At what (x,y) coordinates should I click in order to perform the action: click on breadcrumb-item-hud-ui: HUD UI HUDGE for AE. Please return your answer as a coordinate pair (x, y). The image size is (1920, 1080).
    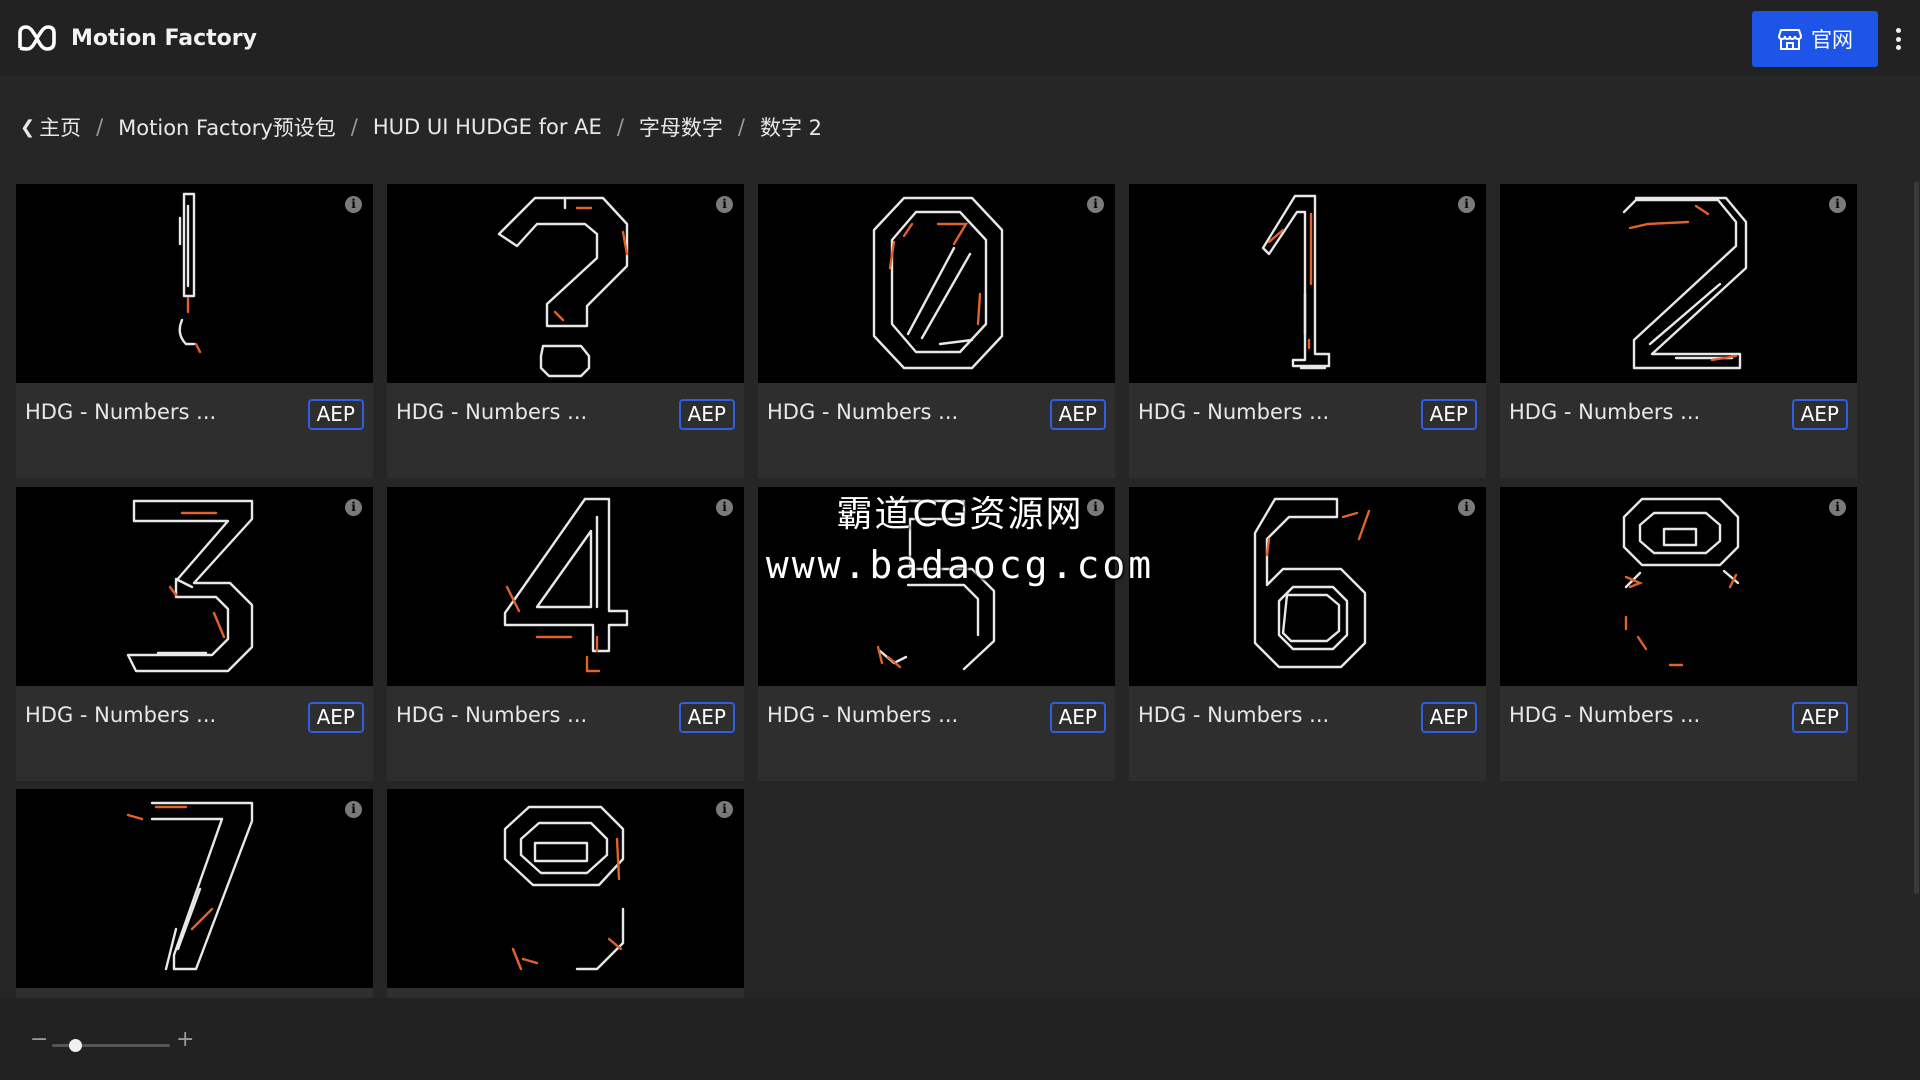
    Looking at the image, I should click on (487, 127).